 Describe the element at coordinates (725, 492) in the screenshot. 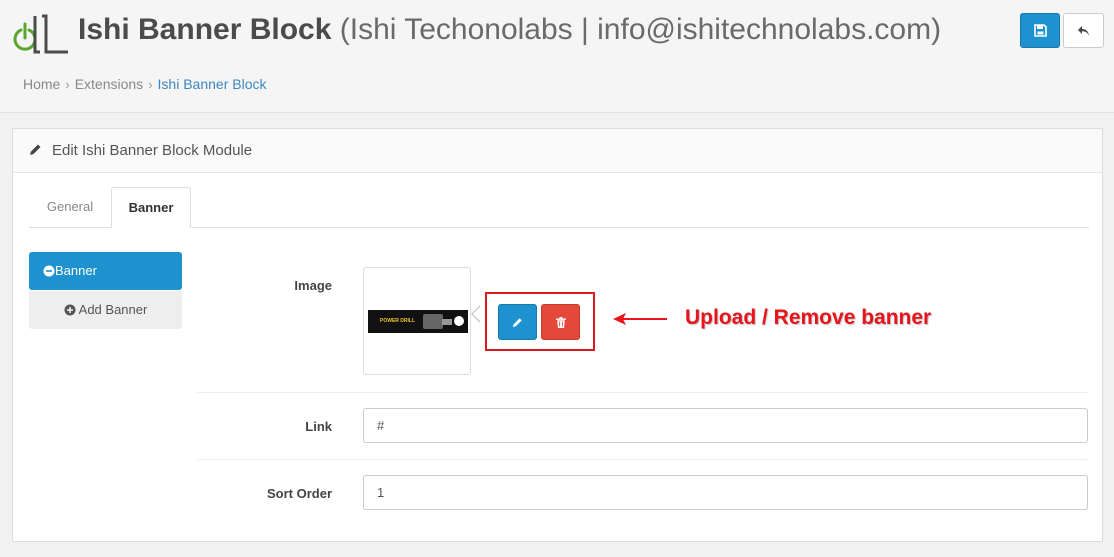

I see `sort-order-input: 1` at that location.